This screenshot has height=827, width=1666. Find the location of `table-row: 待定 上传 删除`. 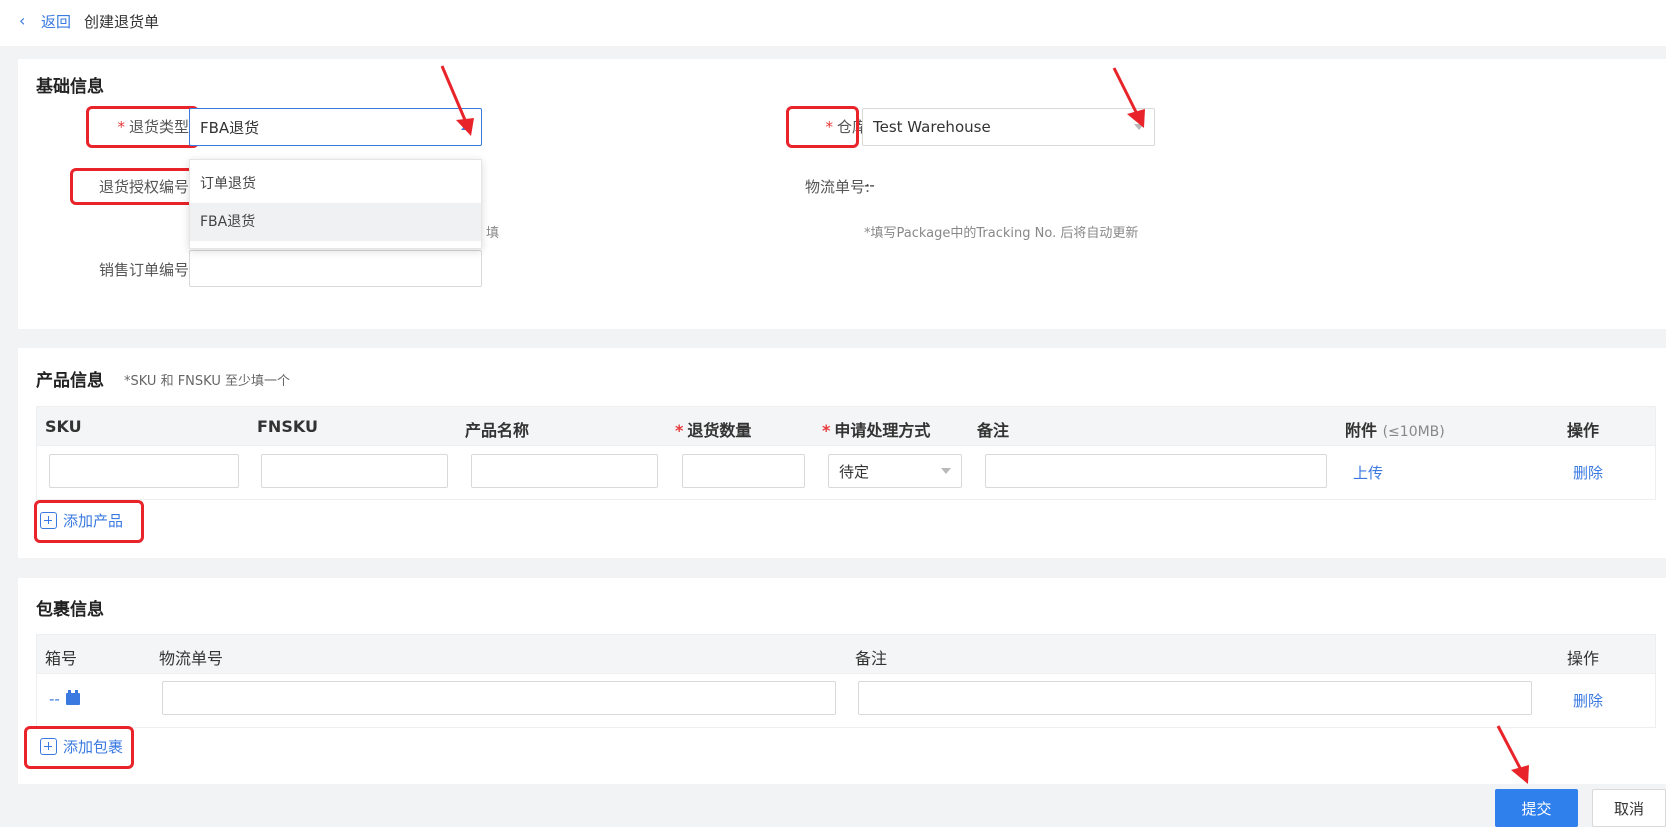

table-row: 待定 上传 删除 is located at coordinates (846, 473).